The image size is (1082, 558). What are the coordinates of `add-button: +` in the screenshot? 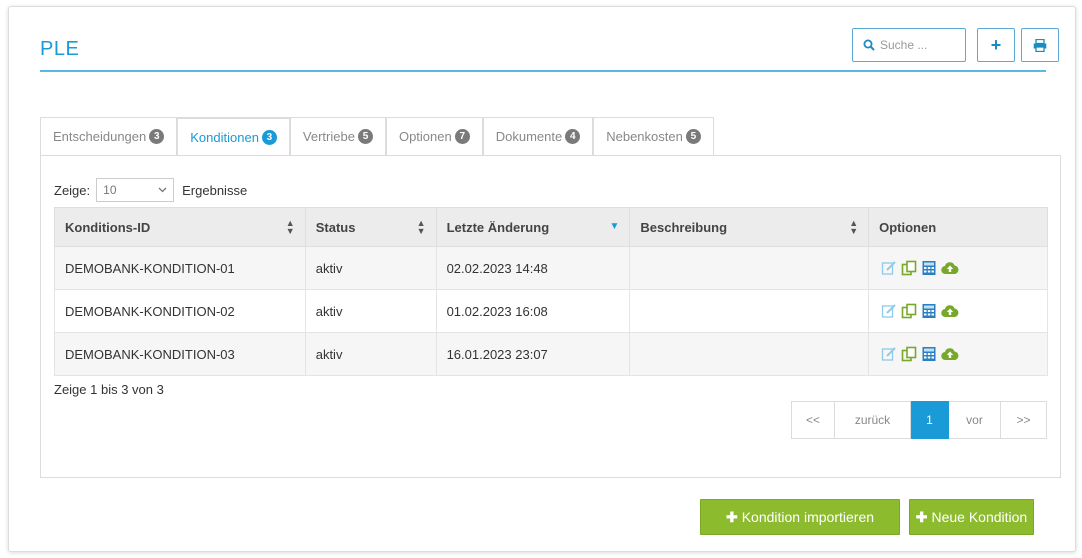 It's located at (996, 45).